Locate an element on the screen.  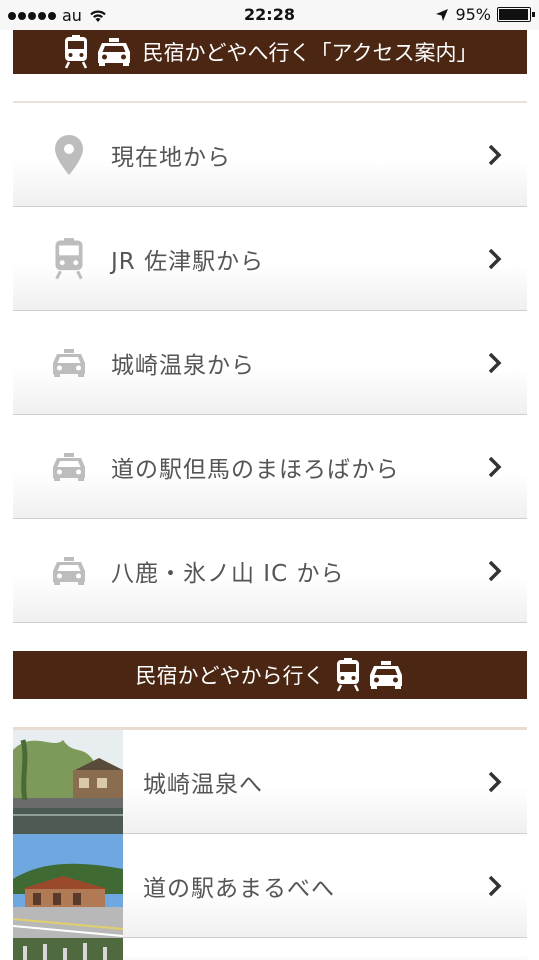
list-item-kinosaki: 城崎温泉から is located at coordinates (270, 363).